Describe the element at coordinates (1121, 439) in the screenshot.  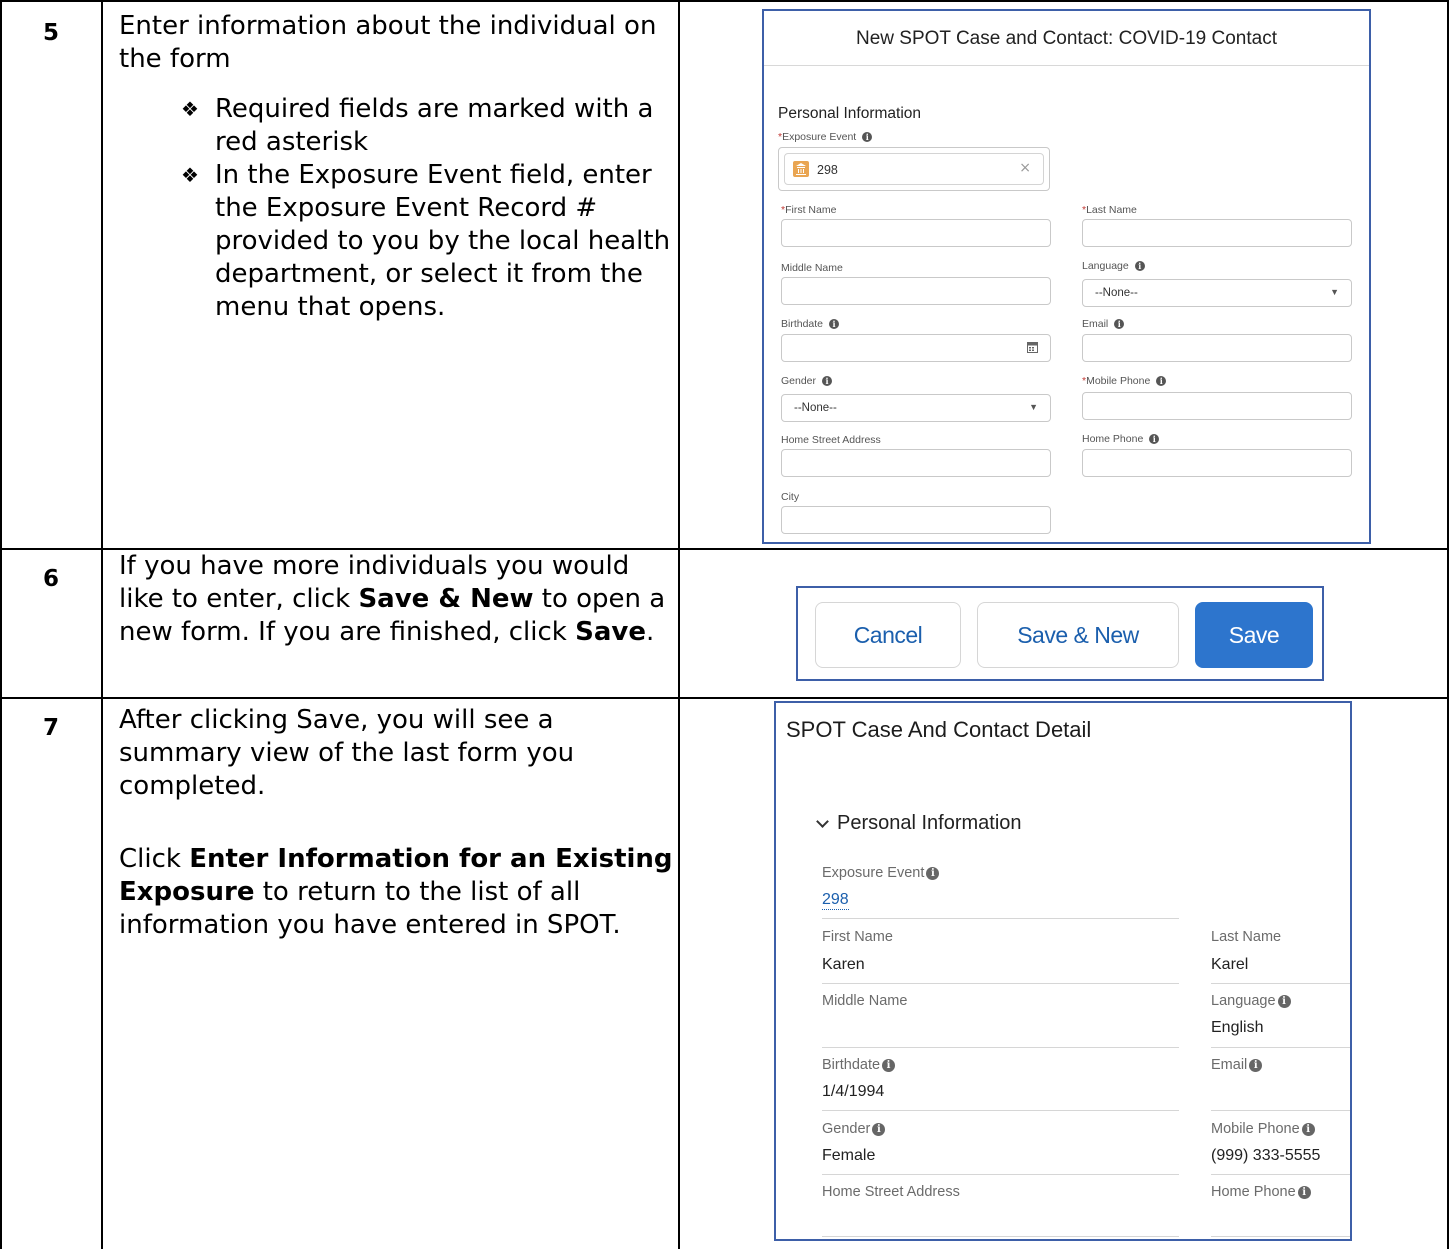
I see `home-phone-label: Home Phone i` at that location.